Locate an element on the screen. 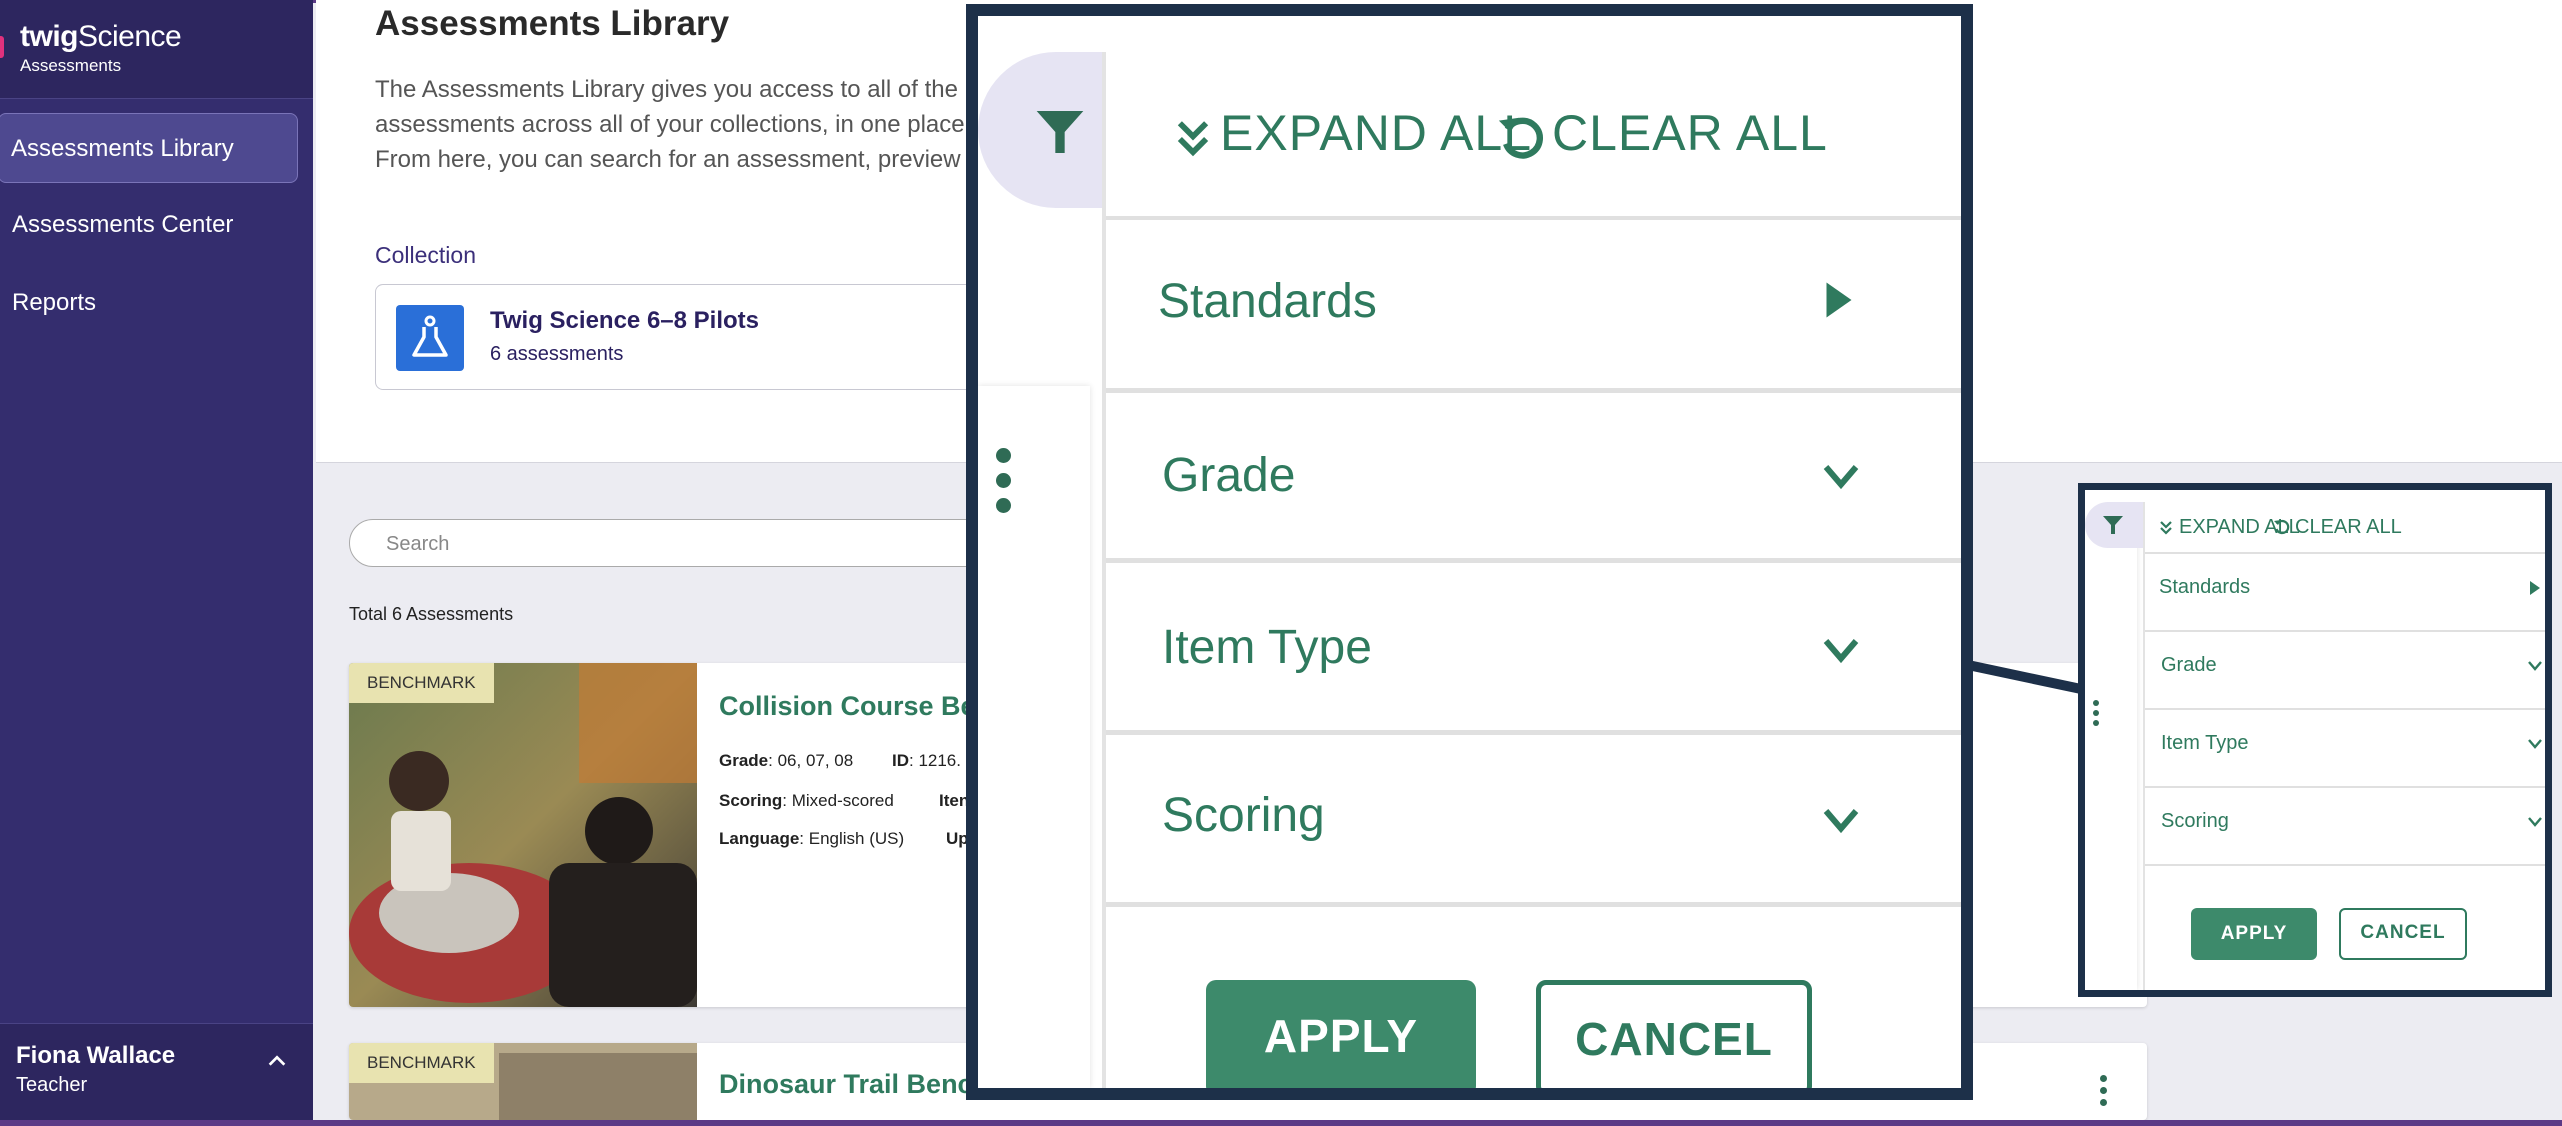 The width and height of the screenshot is (2562, 1126). user-name: Fiona Wallace is located at coordinates (96, 1055).